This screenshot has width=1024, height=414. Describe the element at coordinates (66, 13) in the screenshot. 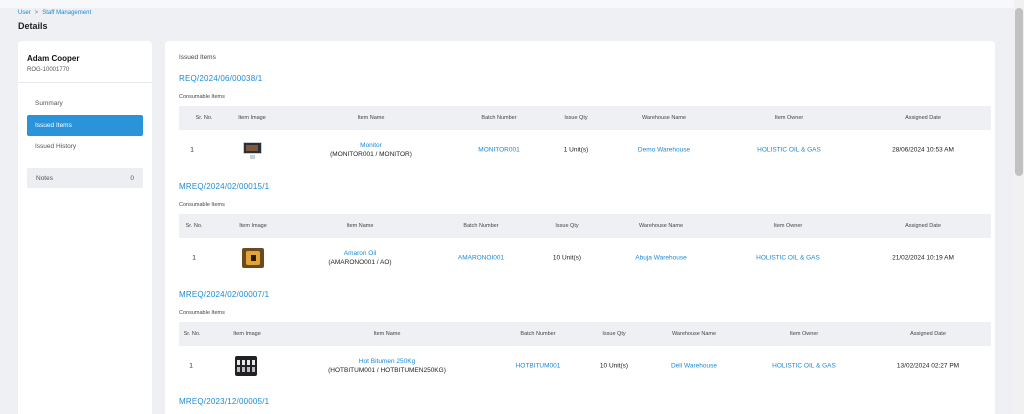

I see `breadcrumb-staff-management: Staff Management` at that location.